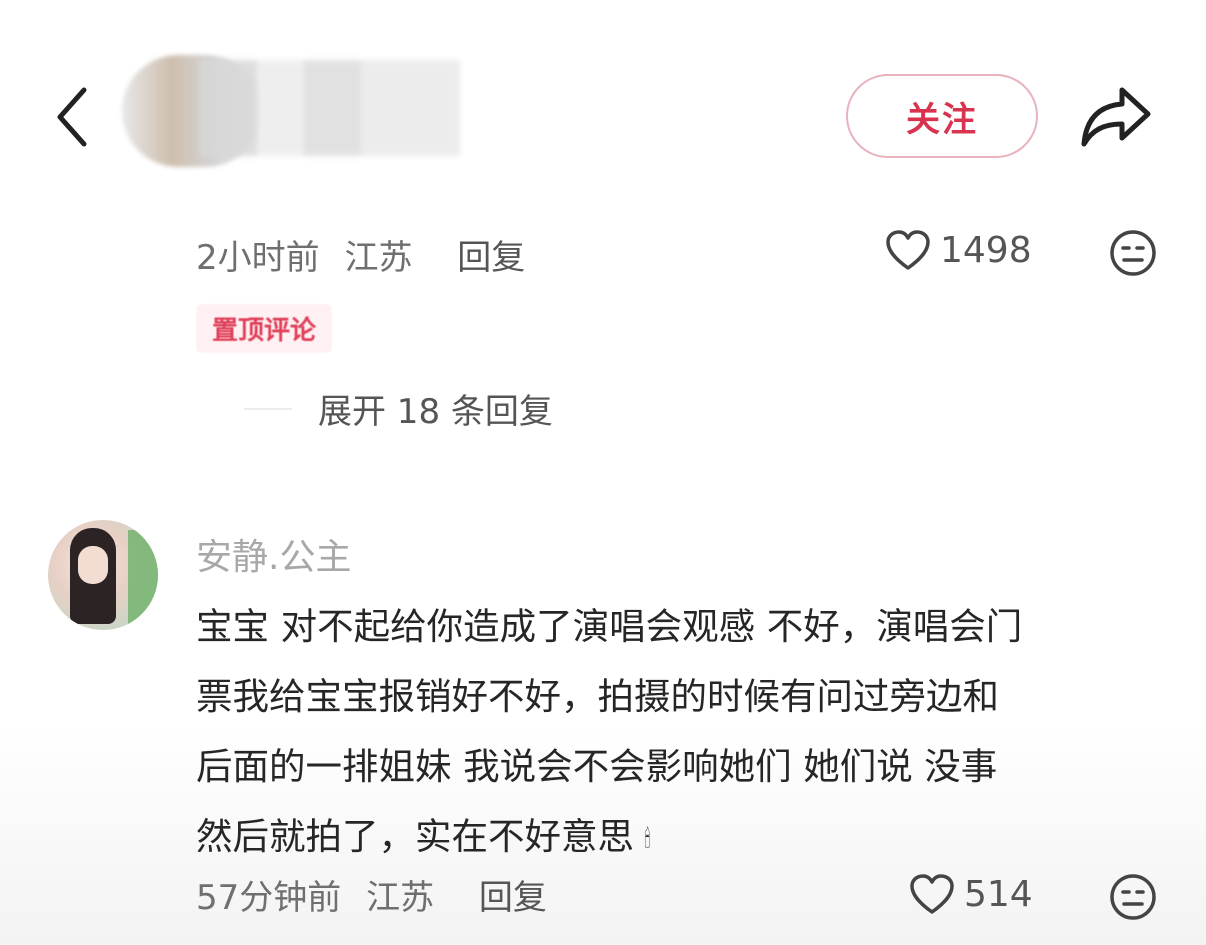  I want to click on comment-2-time: 57分钟前, so click(269, 898).